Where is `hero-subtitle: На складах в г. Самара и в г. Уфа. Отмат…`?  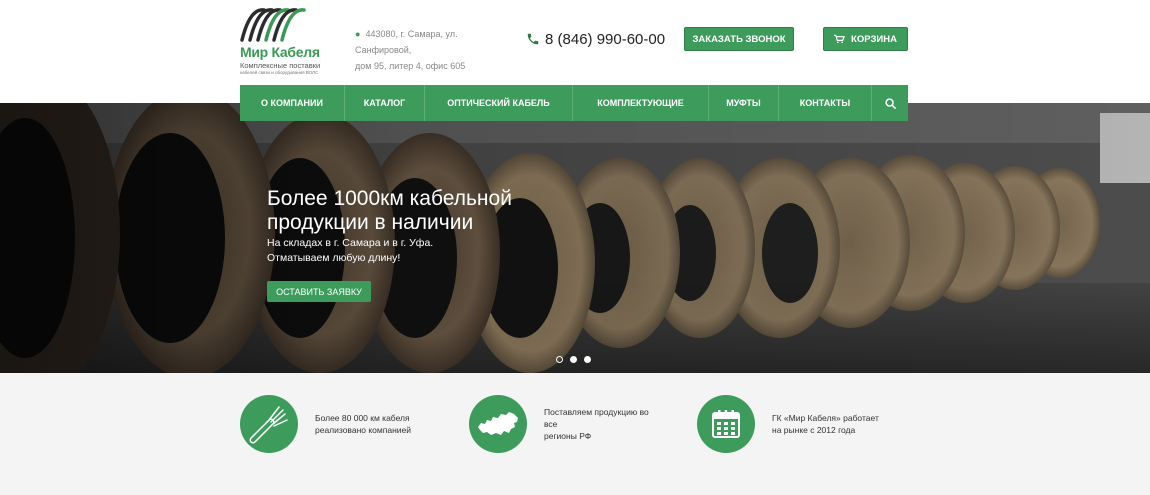 hero-subtitle: На складах в г. Самара и в г. Уфа. Отмат… is located at coordinates (397, 251).